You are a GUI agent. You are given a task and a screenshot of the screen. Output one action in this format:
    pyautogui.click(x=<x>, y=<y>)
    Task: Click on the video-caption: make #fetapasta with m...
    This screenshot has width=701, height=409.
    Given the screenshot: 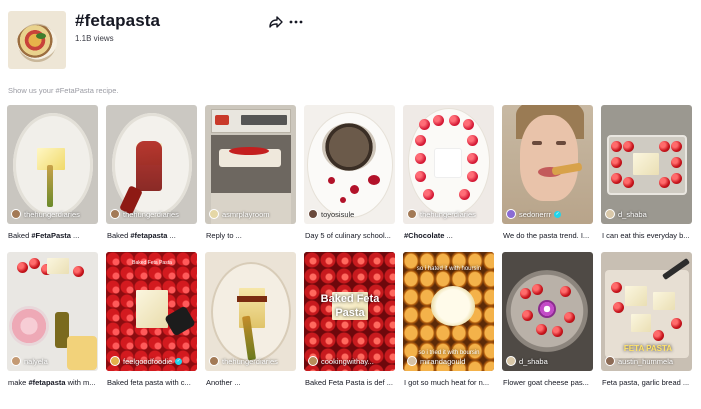 What is the action you would take?
    pyautogui.click(x=52, y=382)
    